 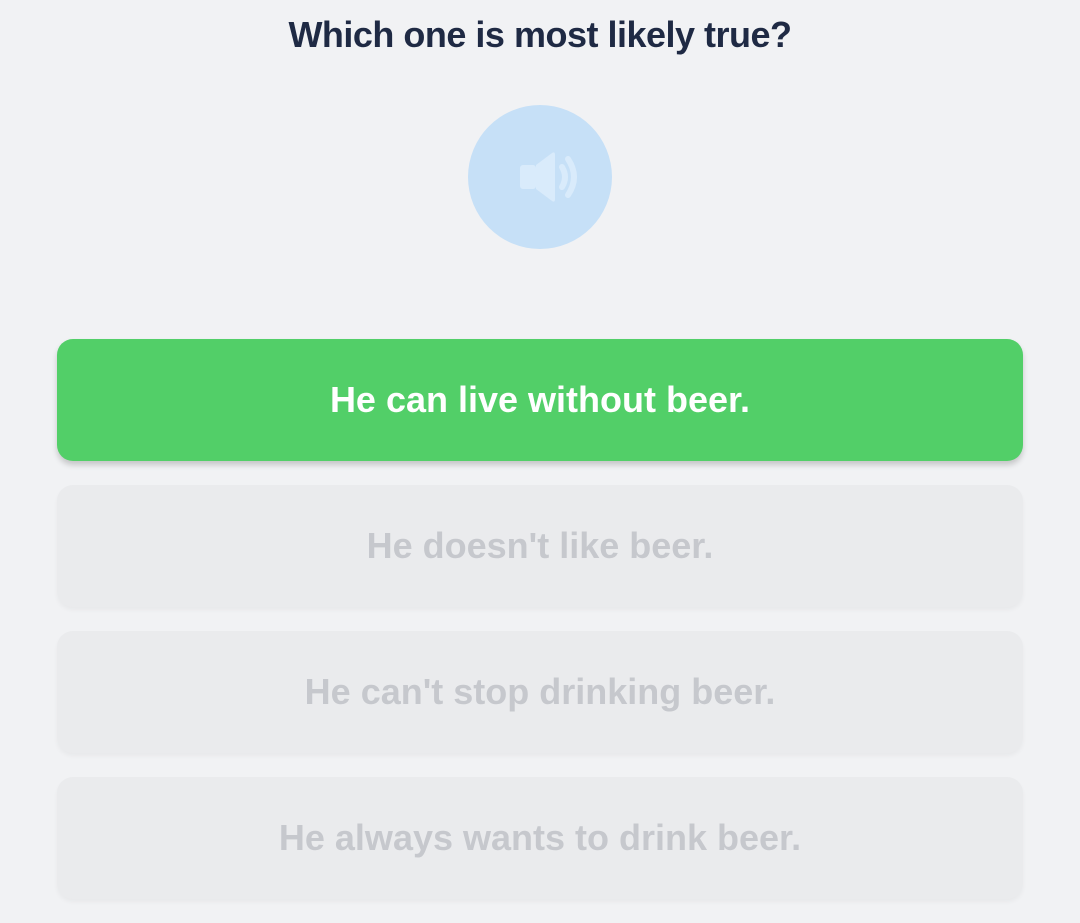 What do you see at coordinates (540, 546) in the screenshot?
I see `answer-option: He doesn't like beer.` at bounding box center [540, 546].